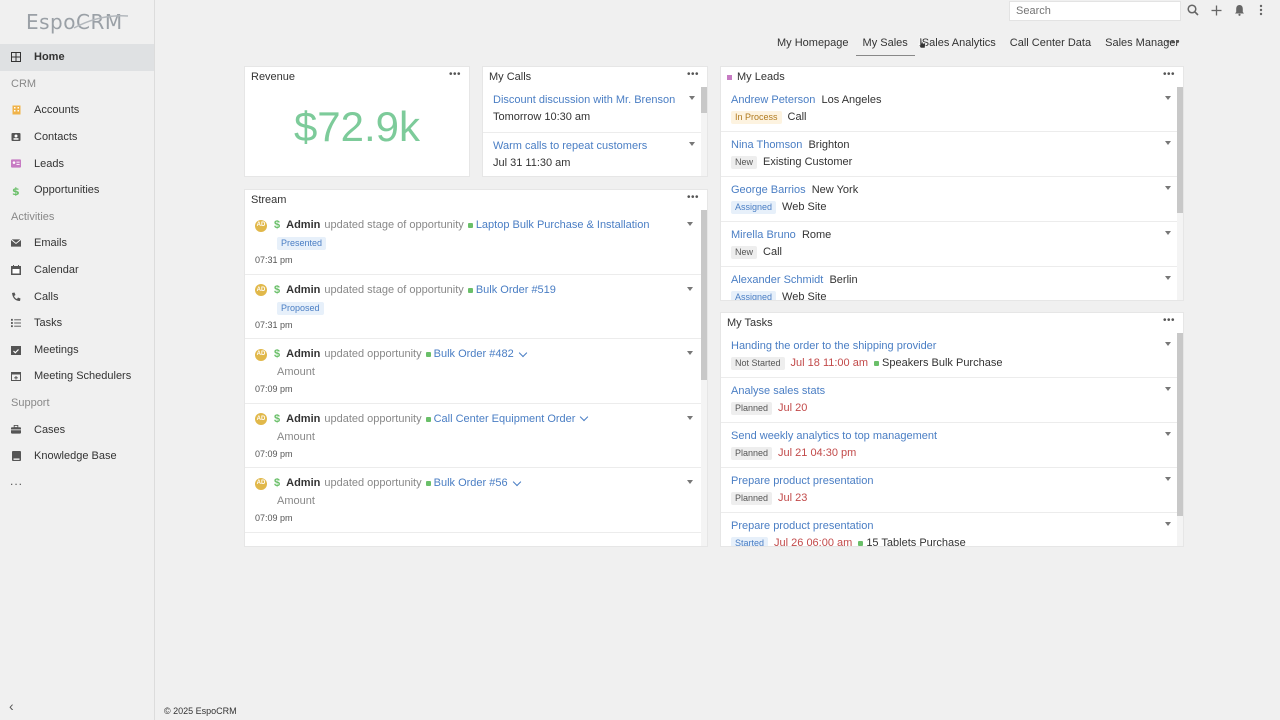 The image size is (1280, 720). I want to click on sidebar-item-home: Home, so click(77, 57).